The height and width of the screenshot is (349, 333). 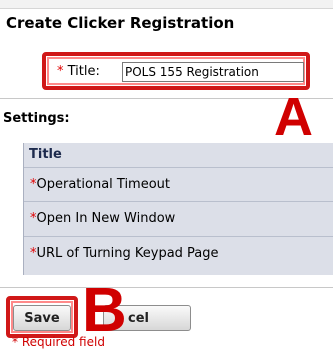 I want to click on title-field-label-group: * Title:, so click(x=78, y=71).